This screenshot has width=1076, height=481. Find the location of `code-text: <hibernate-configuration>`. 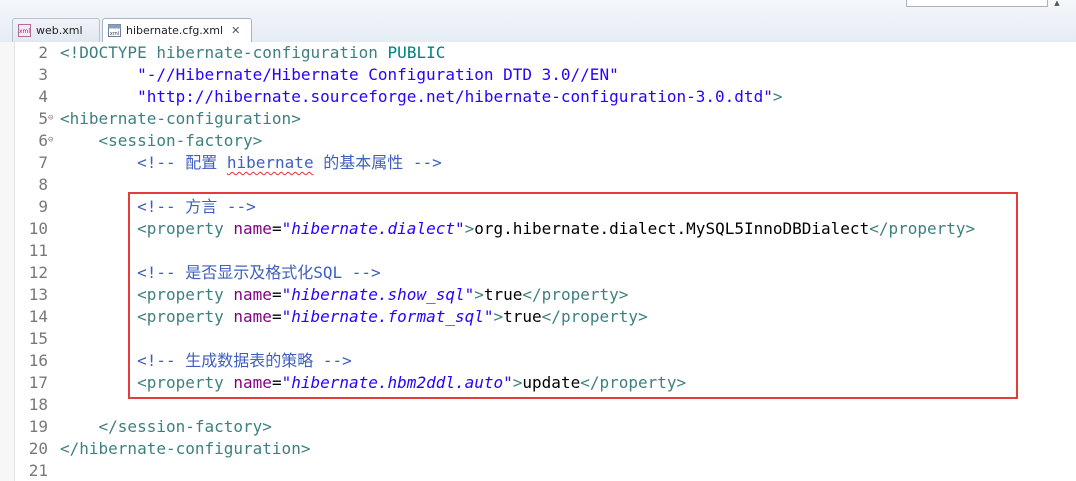

code-text: <hibernate-configuration> is located at coordinates (180, 119).